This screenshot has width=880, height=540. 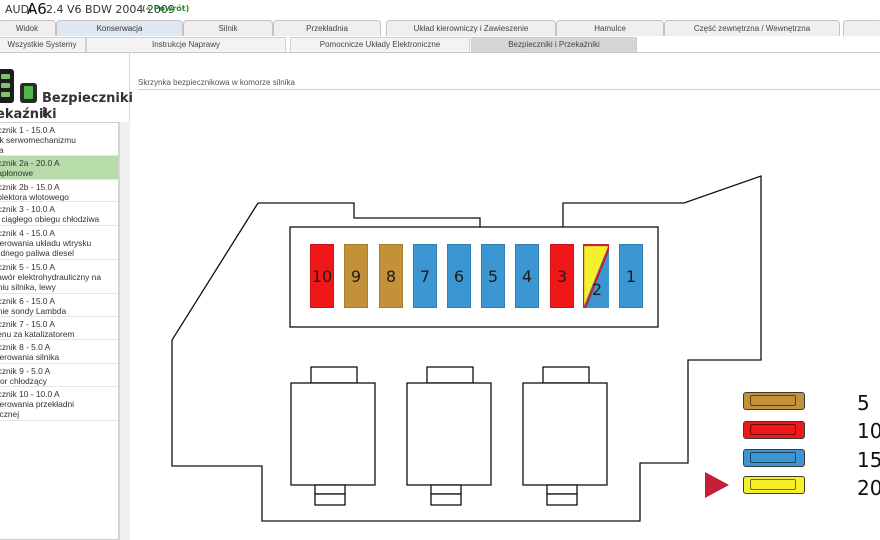 I want to click on fuse-9: 9, so click(x=356, y=276).